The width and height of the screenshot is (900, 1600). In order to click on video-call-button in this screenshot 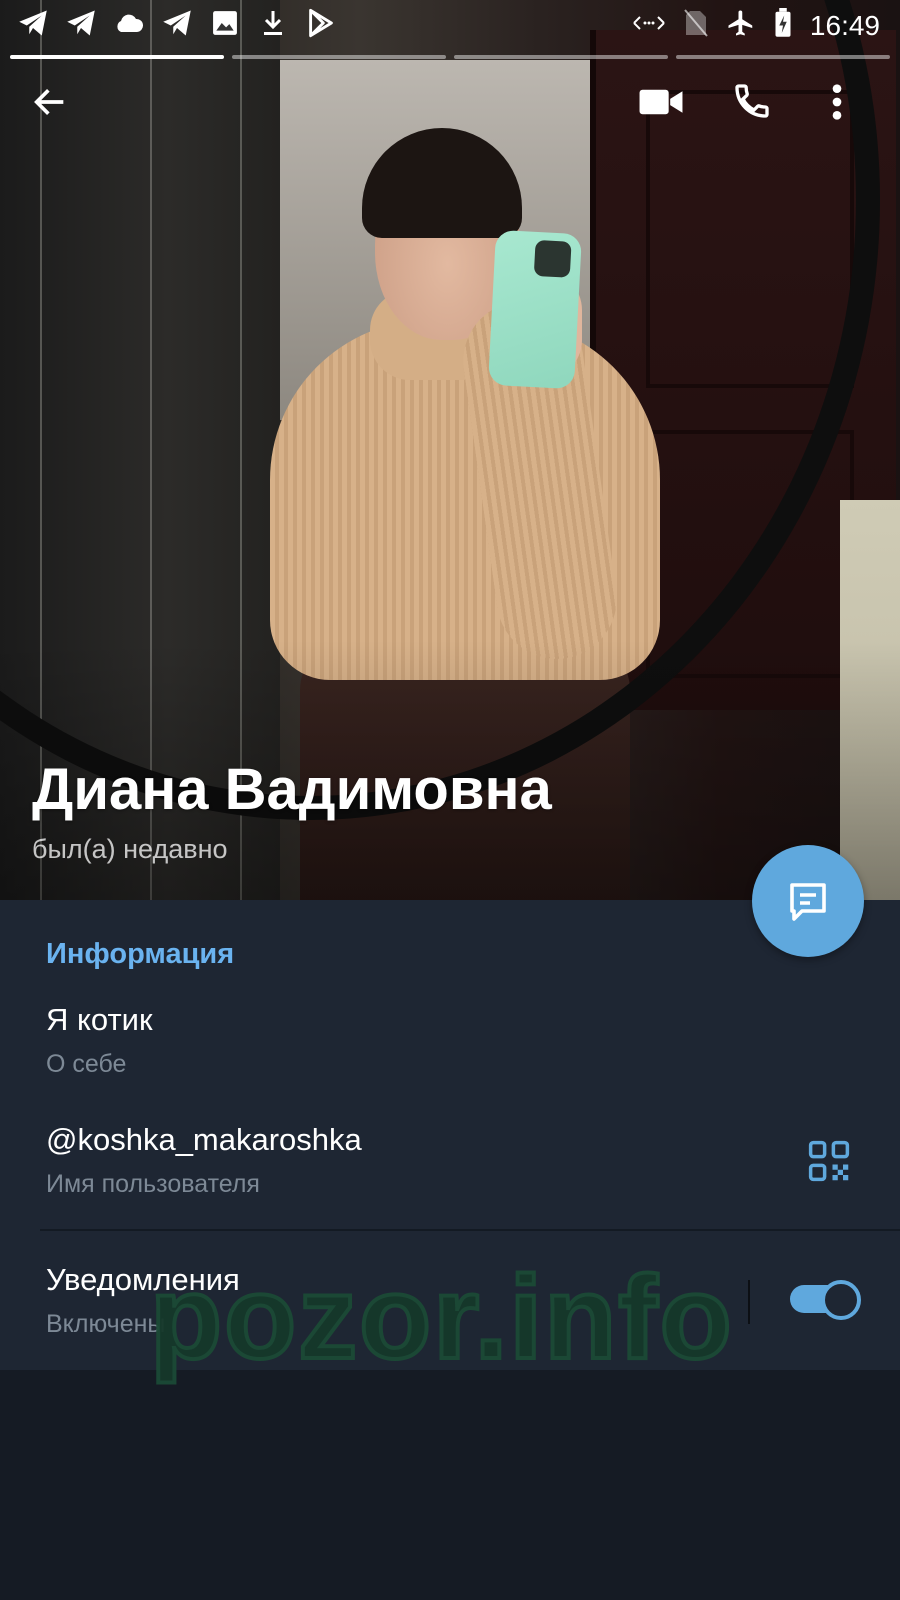, I will do `click(663, 107)`.